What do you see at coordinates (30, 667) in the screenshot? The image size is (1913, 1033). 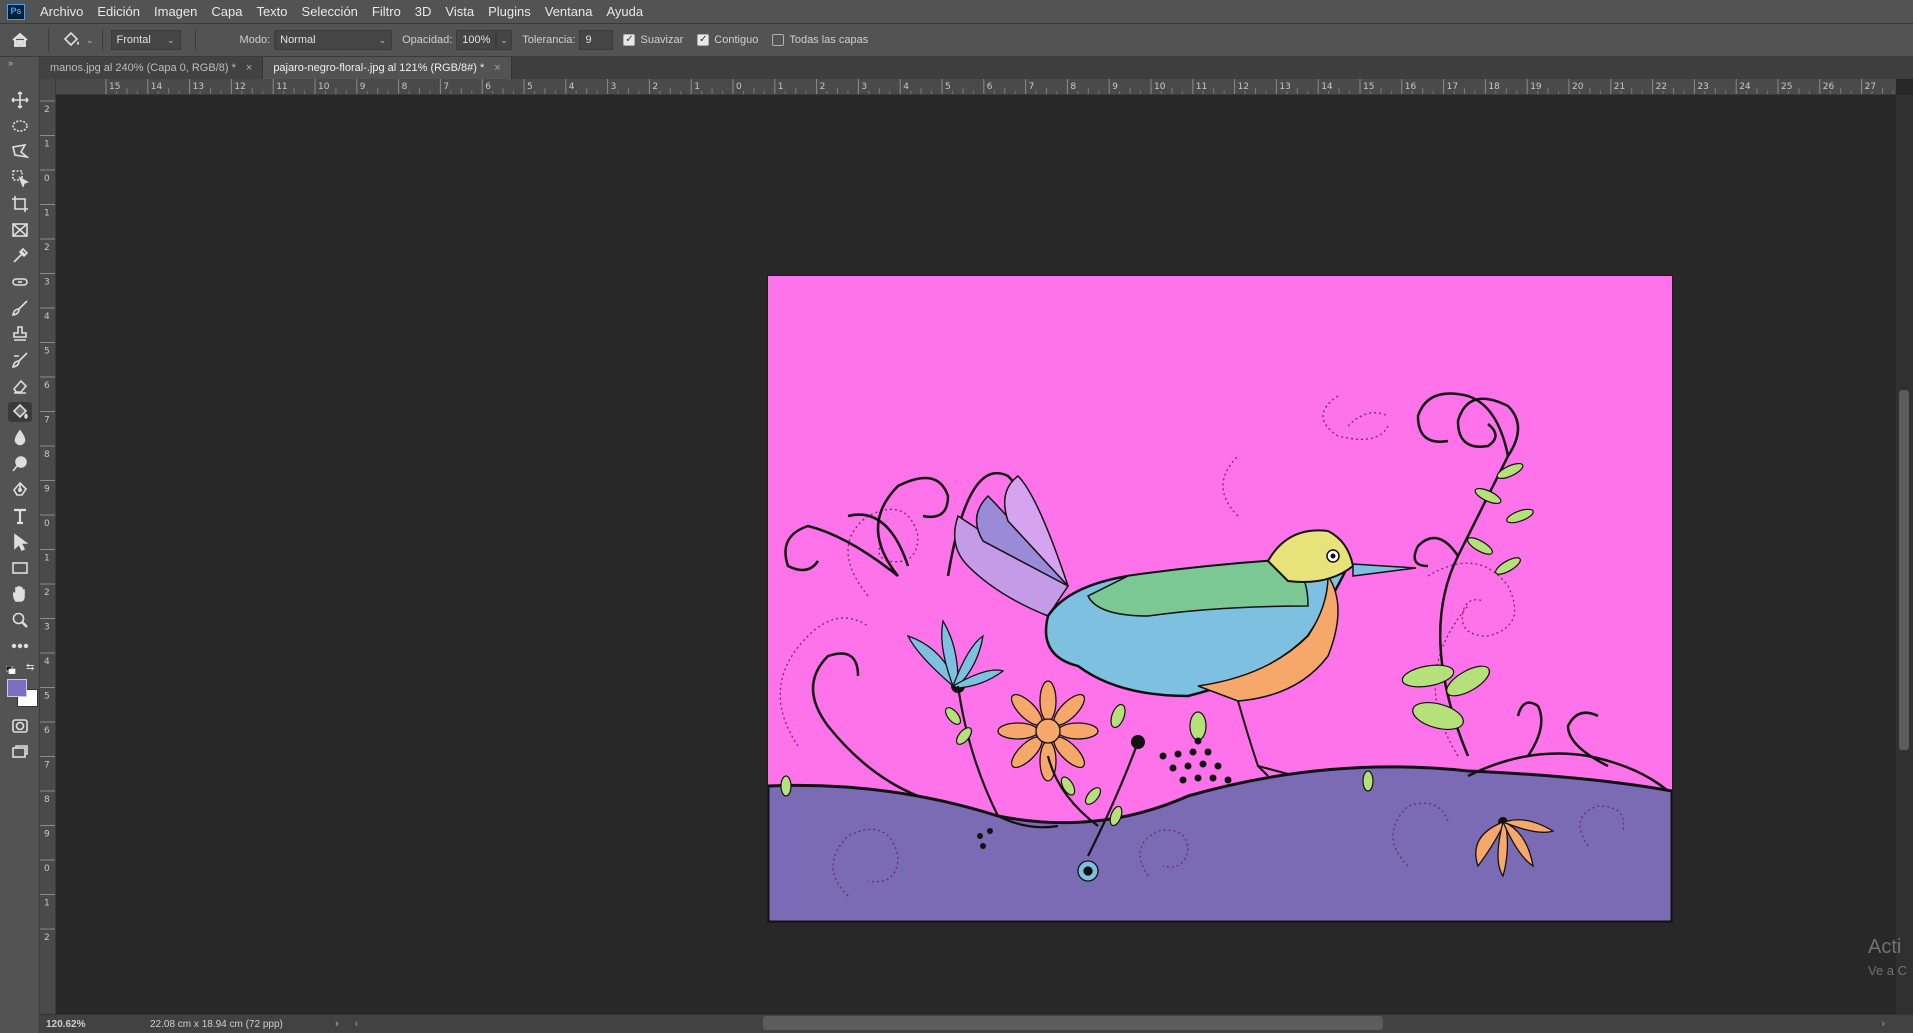 I see `swap-colors-icon: ⇆` at bounding box center [30, 667].